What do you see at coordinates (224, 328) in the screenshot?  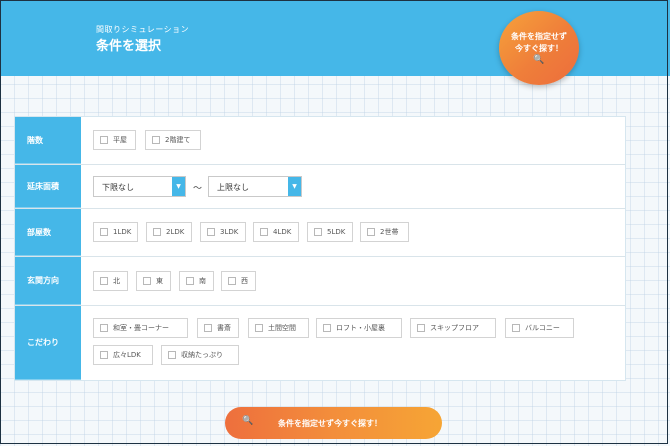 I see `option-label: 書斎` at bounding box center [224, 328].